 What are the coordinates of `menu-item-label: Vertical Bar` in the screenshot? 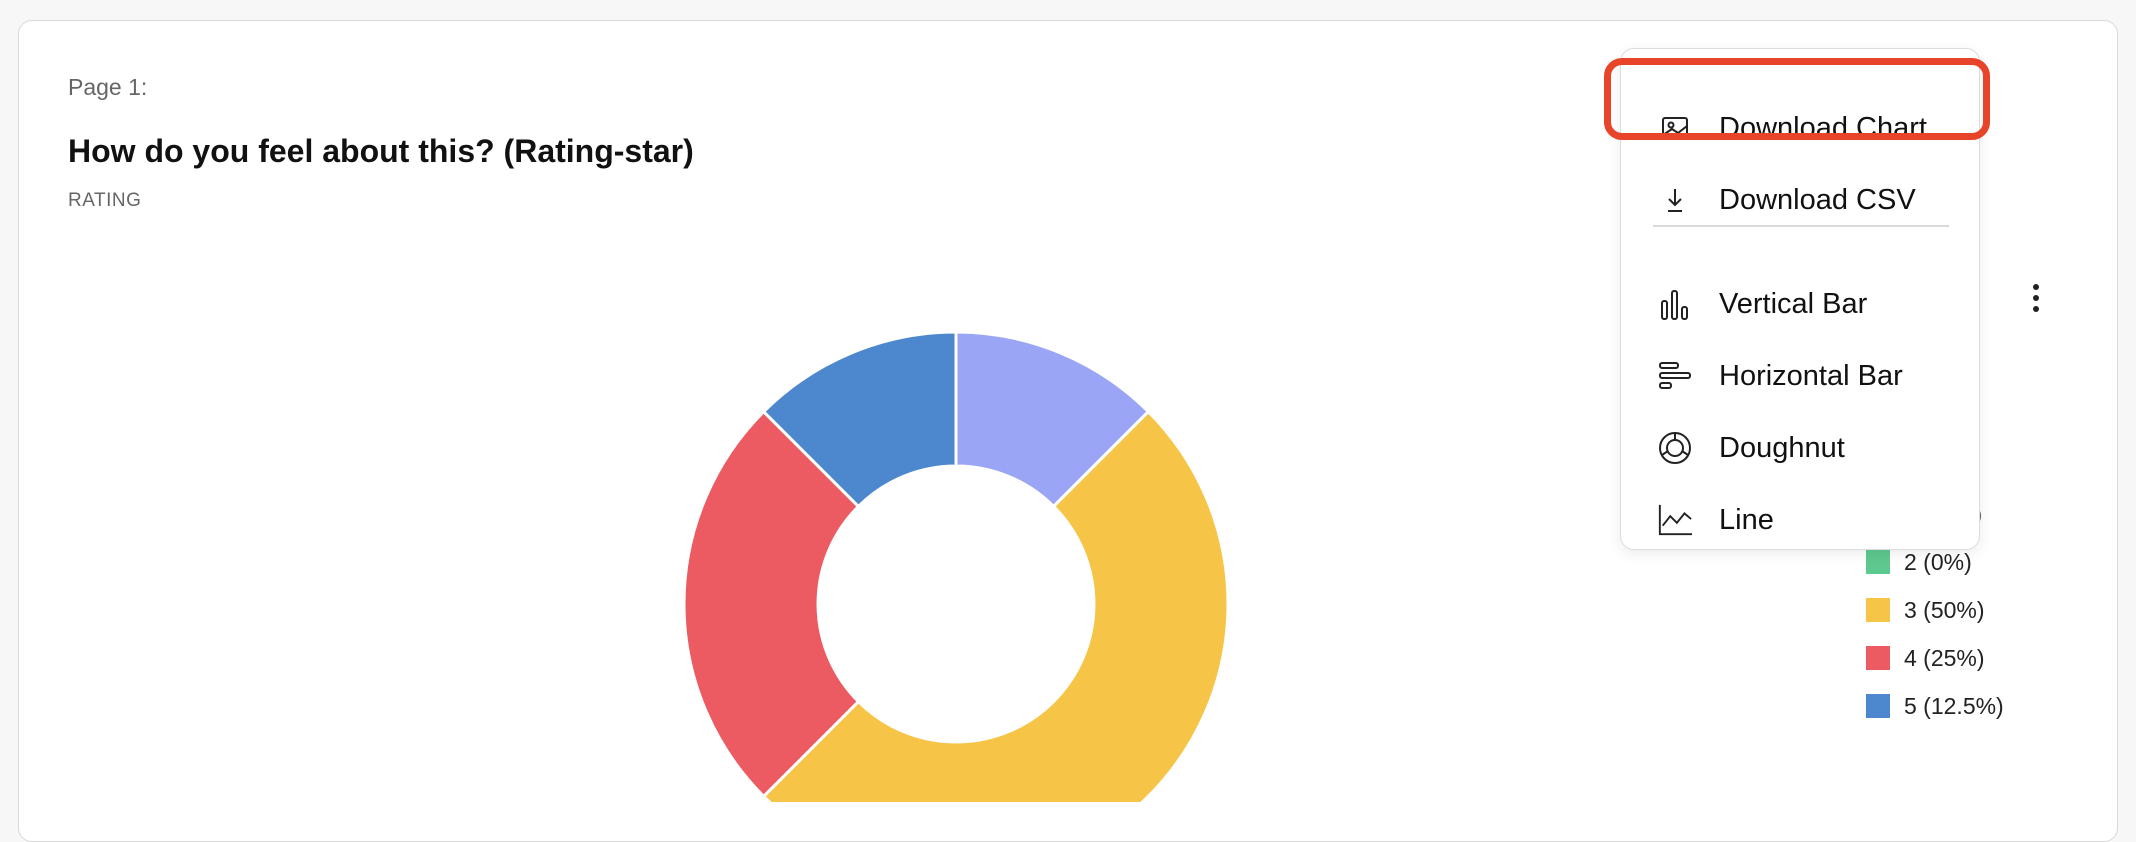 It's located at (1793, 303).